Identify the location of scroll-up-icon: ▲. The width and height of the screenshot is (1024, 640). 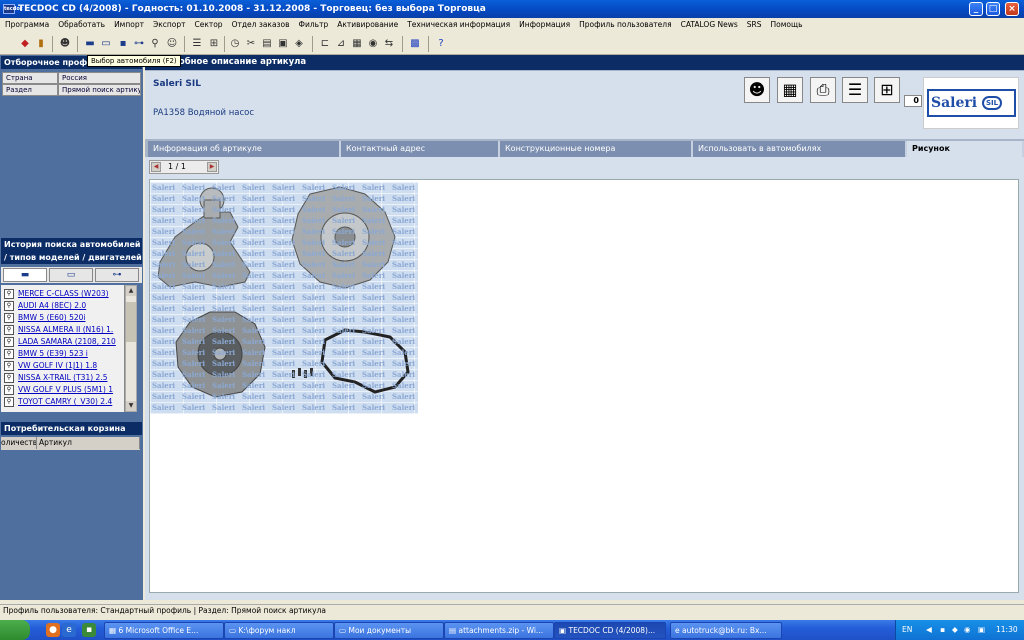
(131, 291).